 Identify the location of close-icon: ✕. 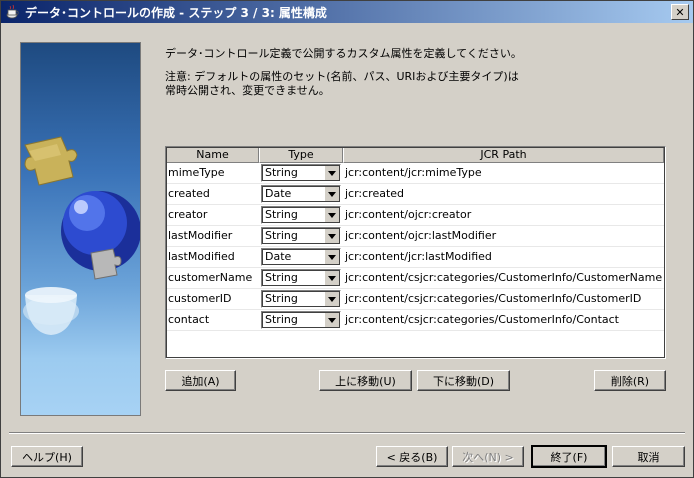
(680, 12).